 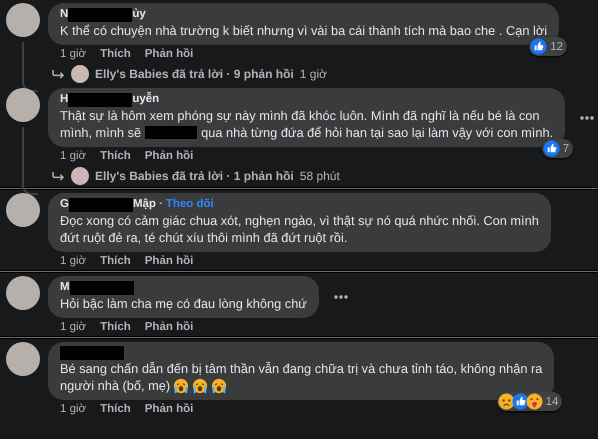 What do you see at coordinates (204, 237) in the screenshot?
I see `comment-text: đứt ruột đẻ ra, té chút xíu thôi mình đã đứt ruột rồi.` at bounding box center [204, 237].